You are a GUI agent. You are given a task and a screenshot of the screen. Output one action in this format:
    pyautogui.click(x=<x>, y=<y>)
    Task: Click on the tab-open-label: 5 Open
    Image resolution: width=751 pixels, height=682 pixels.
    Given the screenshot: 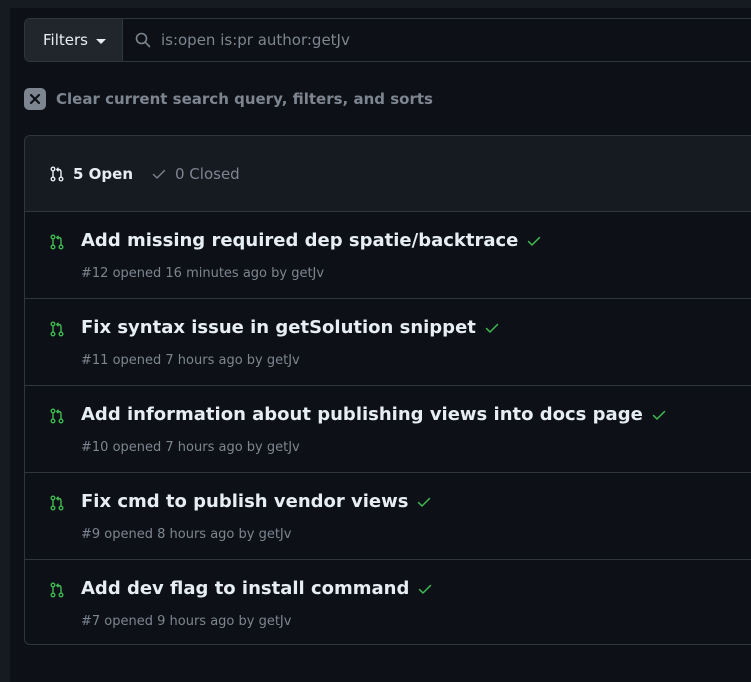 What is the action you would take?
    pyautogui.click(x=103, y=173)
    